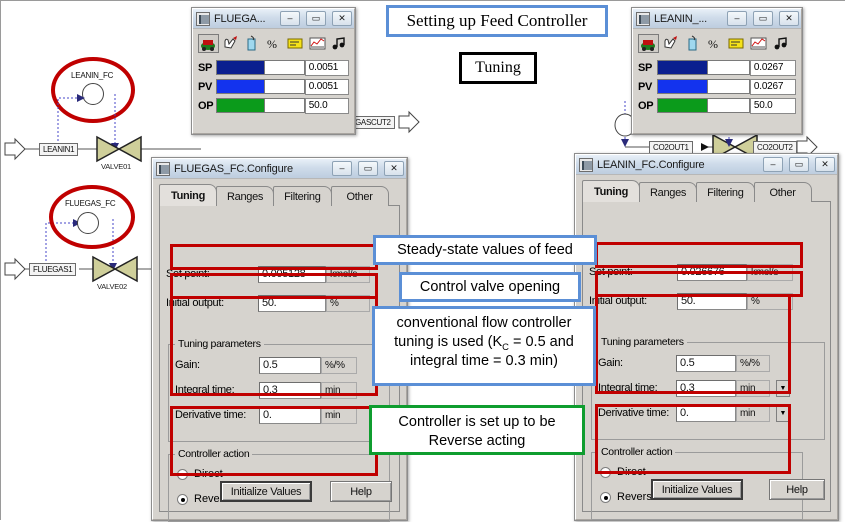 Image resolution: width=845 pixels, height=522 pixels. I want to click on faceplate-row: SP 0.0267, so click(717, 67).